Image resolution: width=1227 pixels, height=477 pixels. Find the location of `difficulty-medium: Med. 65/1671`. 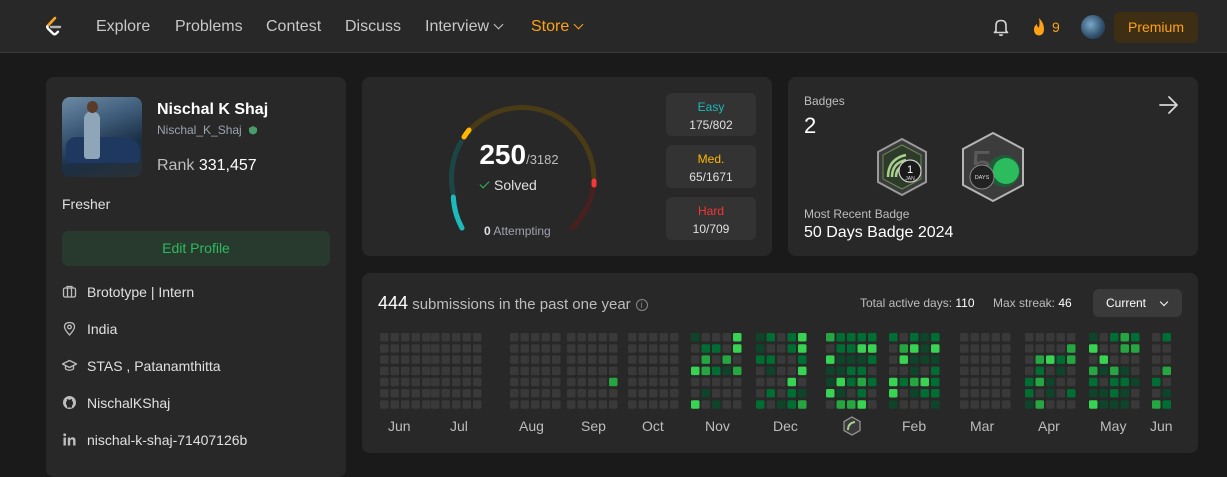

difficulty-medium: Med. 65/1671 is located at coordinates (711, 166).